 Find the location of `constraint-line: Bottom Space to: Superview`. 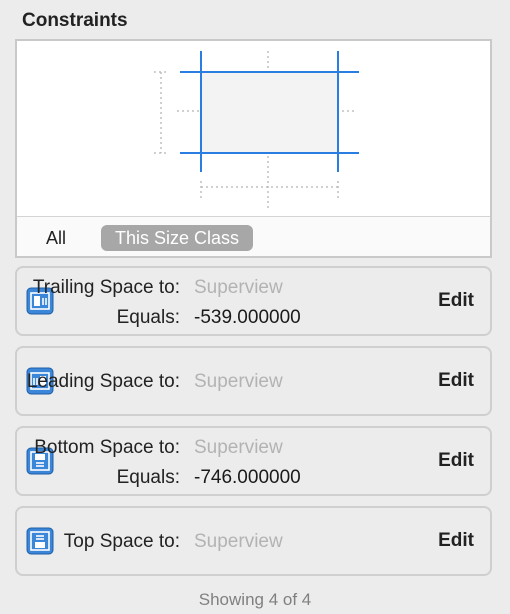

constraint-line: Bottom Space to: Superview is located at coordinates (220, 448).